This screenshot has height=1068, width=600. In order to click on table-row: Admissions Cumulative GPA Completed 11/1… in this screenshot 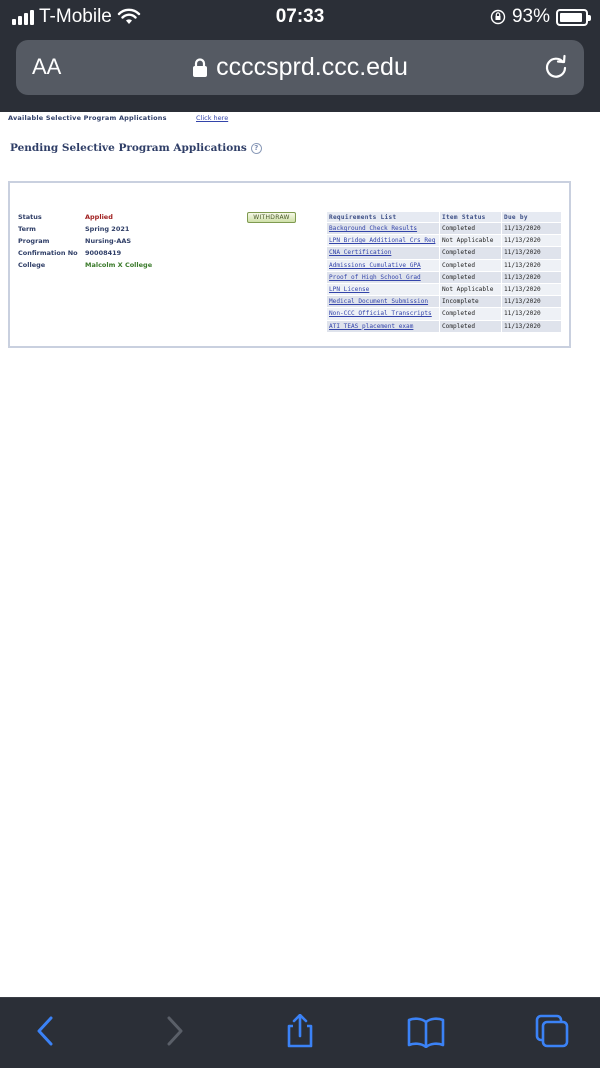, I will do `click(444, 265)`.